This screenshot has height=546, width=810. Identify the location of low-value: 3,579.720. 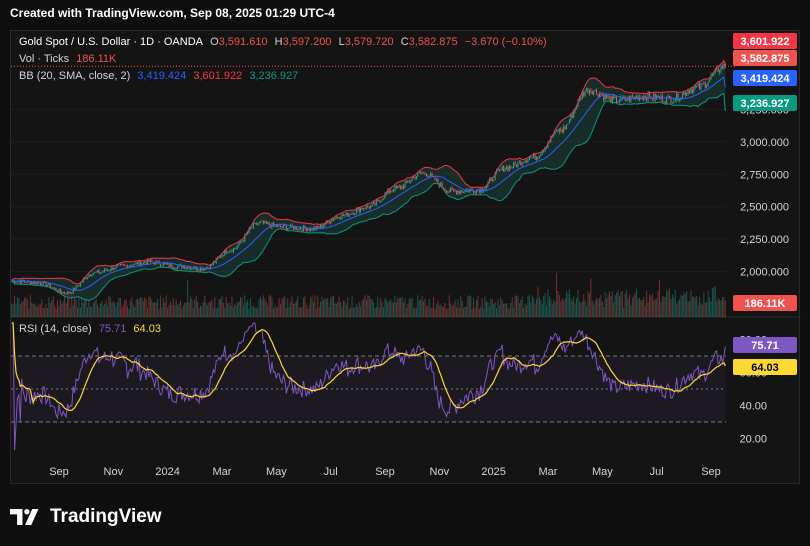
(369, 42).